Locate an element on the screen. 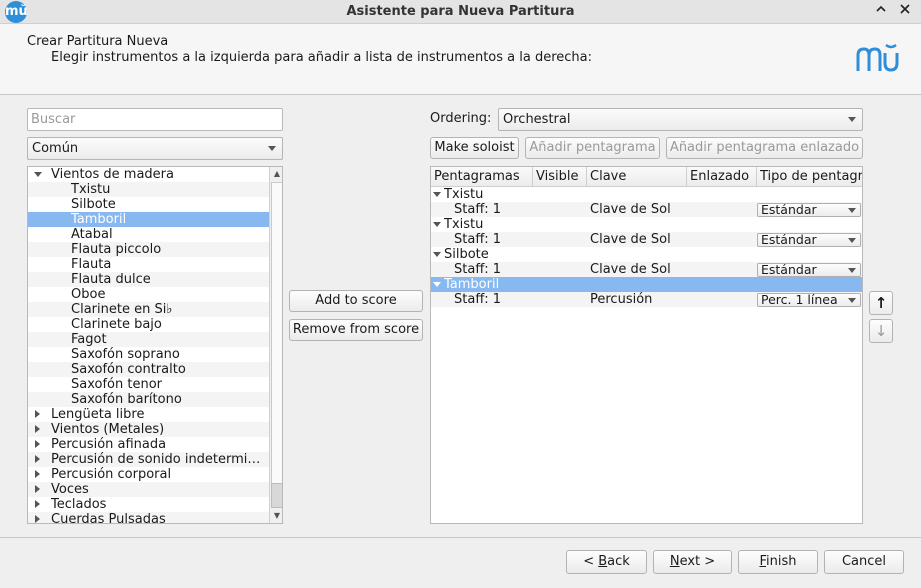 The height and width of the screenshot is (588, 921). tree-category-row: Percusión afinada is located at coordinates (148, 444).